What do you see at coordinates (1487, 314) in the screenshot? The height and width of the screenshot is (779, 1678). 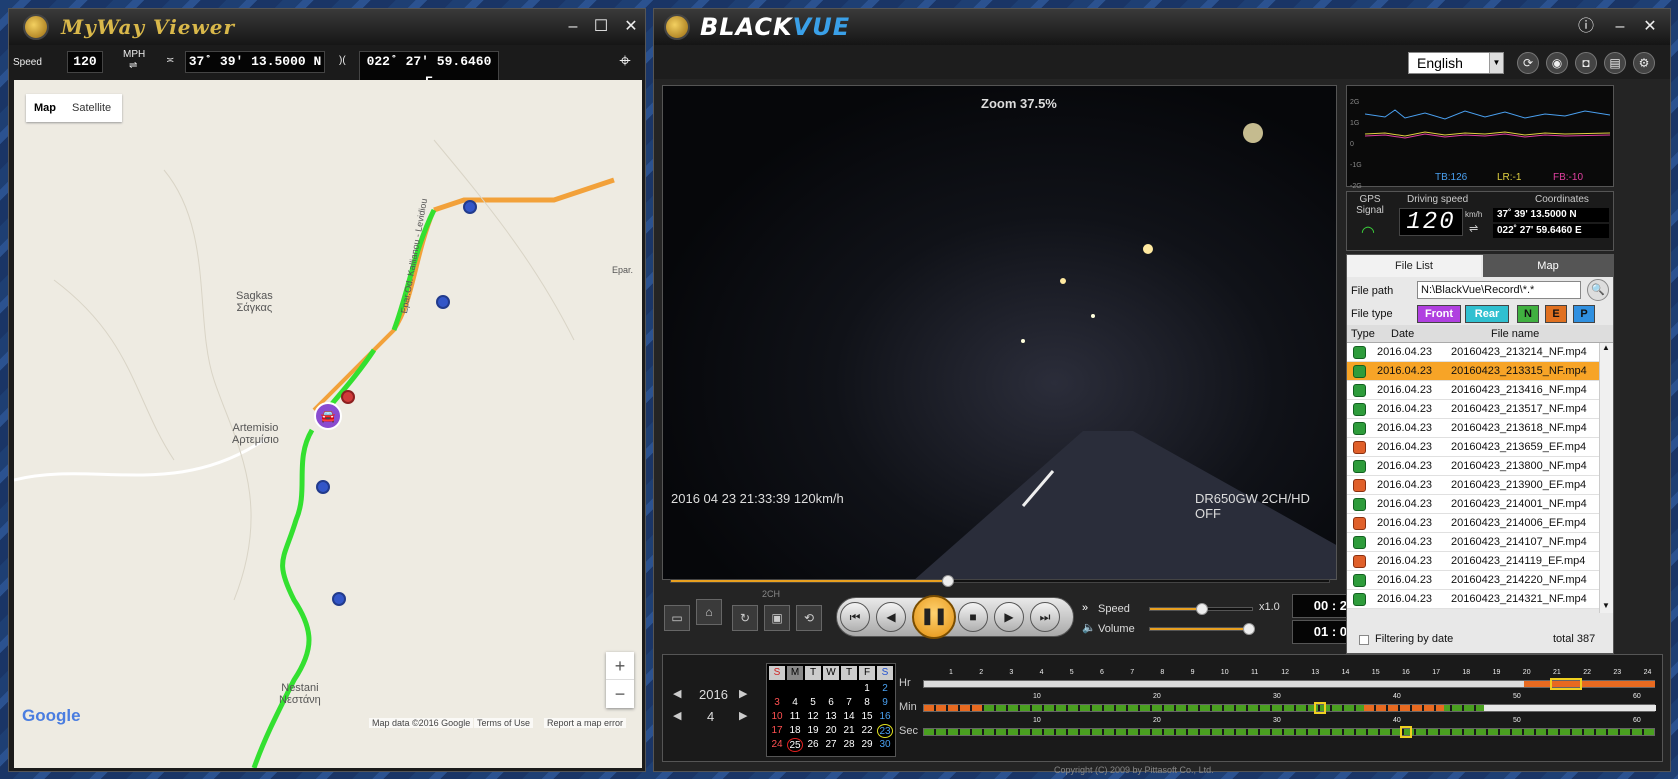 I see `filter-rear-button: Rear` at bounding box center [1487, 314].